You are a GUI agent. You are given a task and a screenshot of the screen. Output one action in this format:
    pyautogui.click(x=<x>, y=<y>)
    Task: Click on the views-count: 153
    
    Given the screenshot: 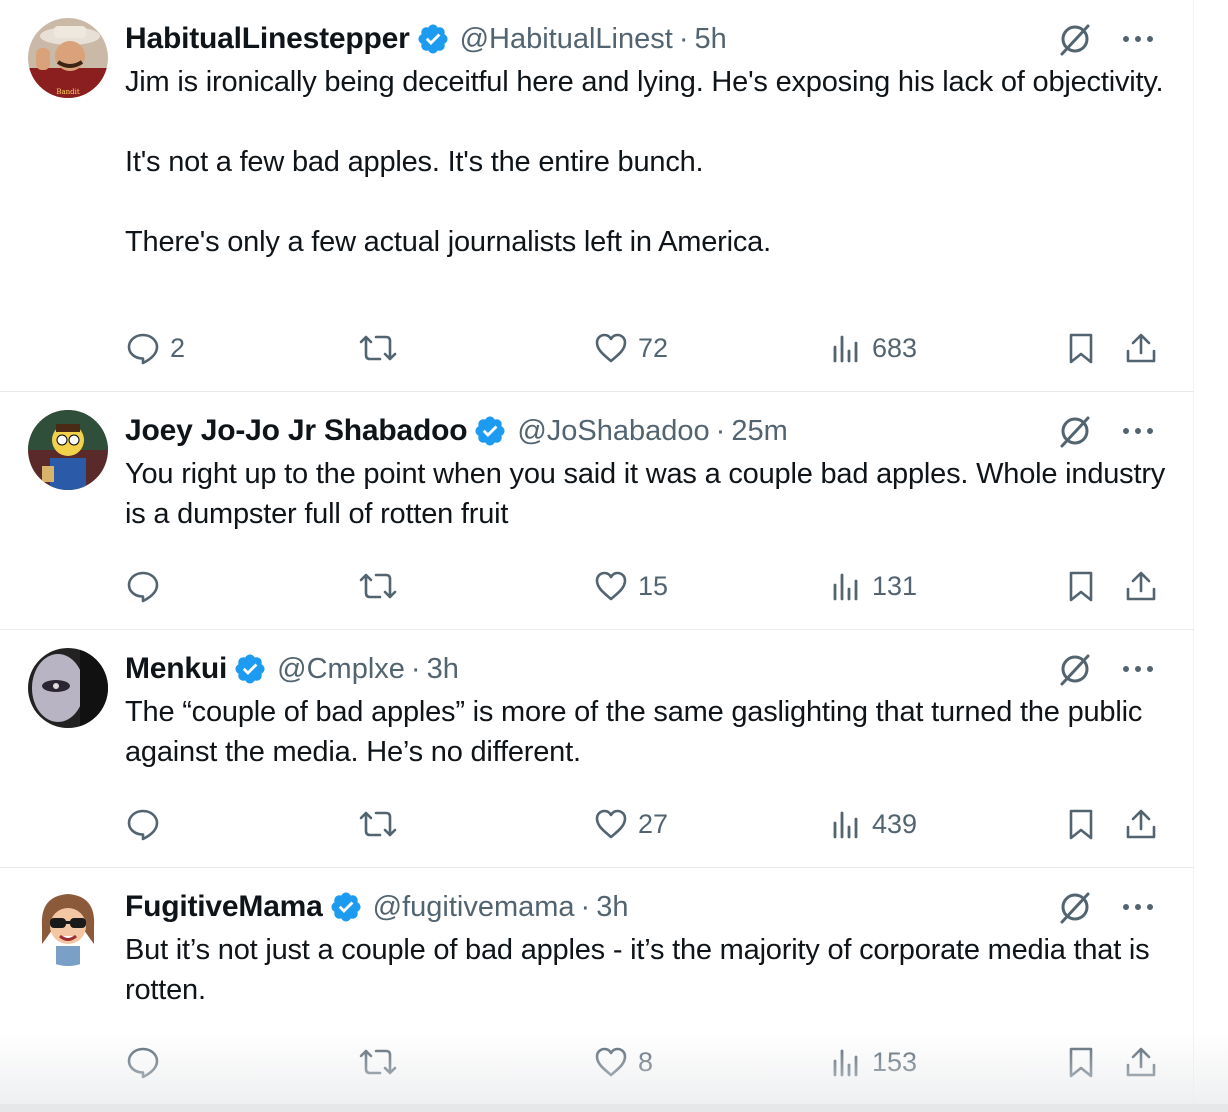 What is the action you would take?
    pyautogui.click(x=895, y=1061)
    